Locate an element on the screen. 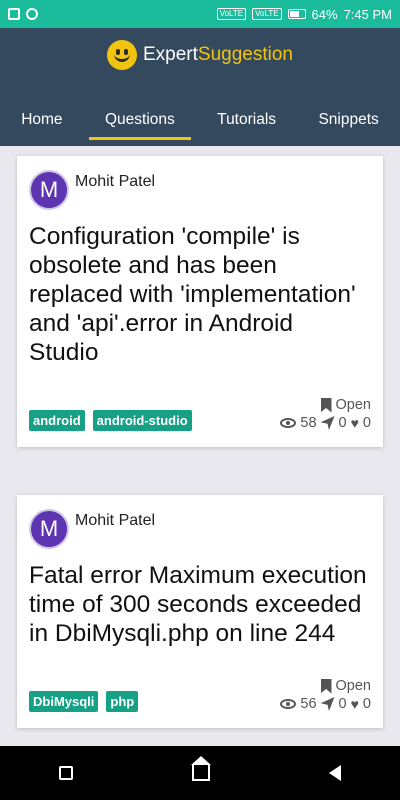  sync-icon is located at coordinates (32, 14).